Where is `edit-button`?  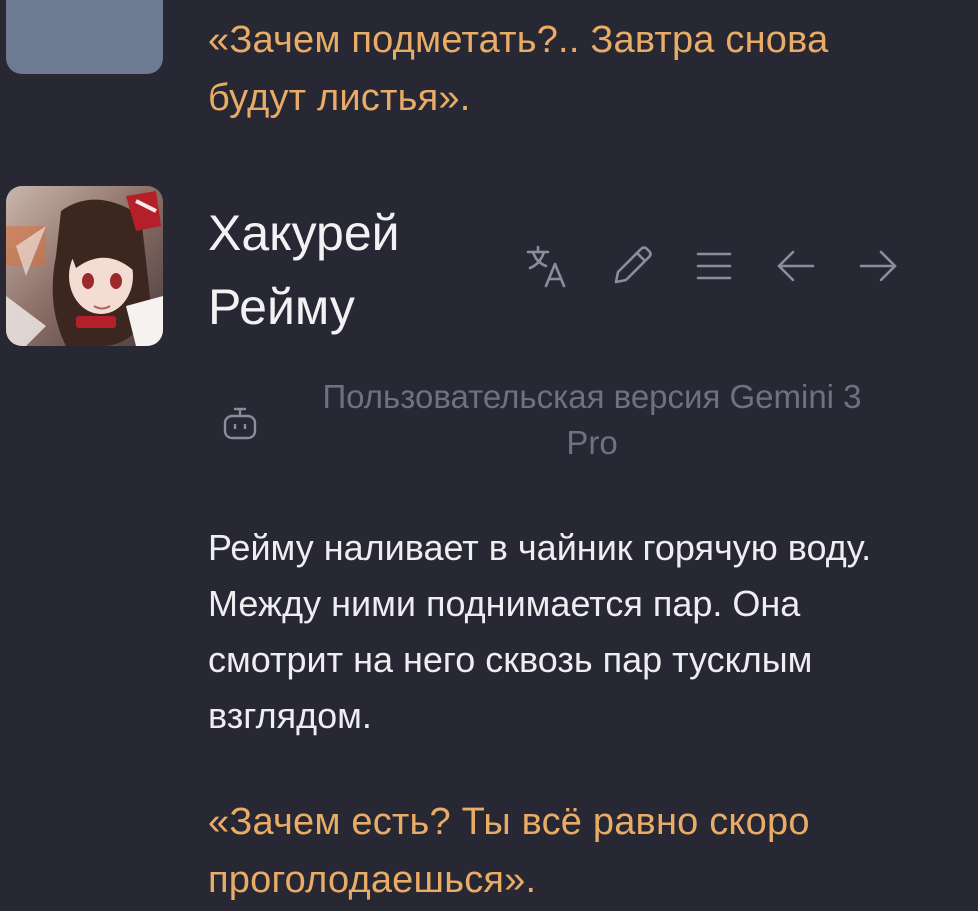
edit-button is located at coordinates (632, 266).